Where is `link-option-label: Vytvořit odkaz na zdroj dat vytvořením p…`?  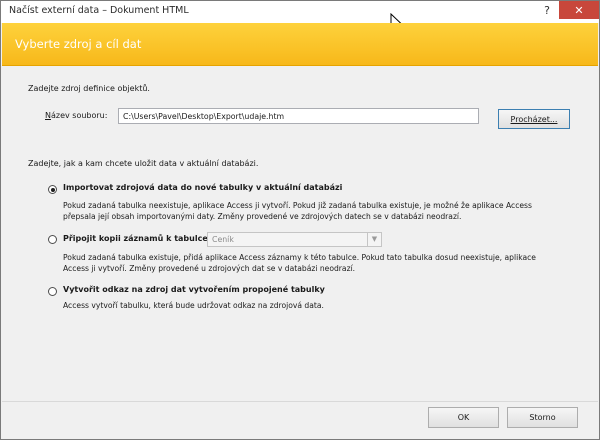 link-option-label: Vytvořit odkaz na zdroj dat vytvořením p… is located at coordinates (194, 289).